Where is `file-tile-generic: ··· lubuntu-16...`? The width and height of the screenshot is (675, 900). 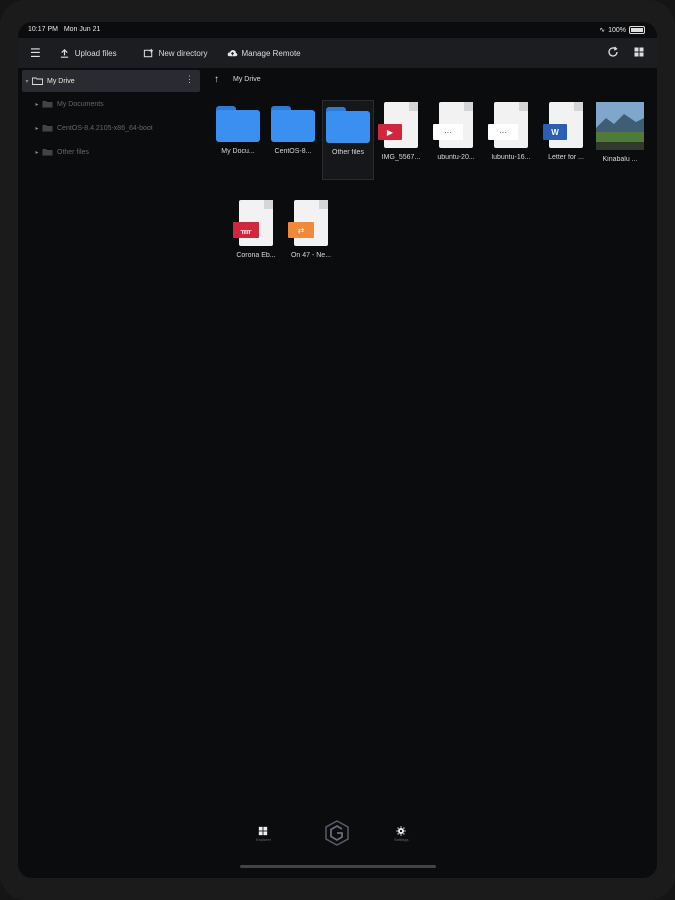
file-tile-generic: ··· lubuntu-16... is located at coordinates (511, 138).